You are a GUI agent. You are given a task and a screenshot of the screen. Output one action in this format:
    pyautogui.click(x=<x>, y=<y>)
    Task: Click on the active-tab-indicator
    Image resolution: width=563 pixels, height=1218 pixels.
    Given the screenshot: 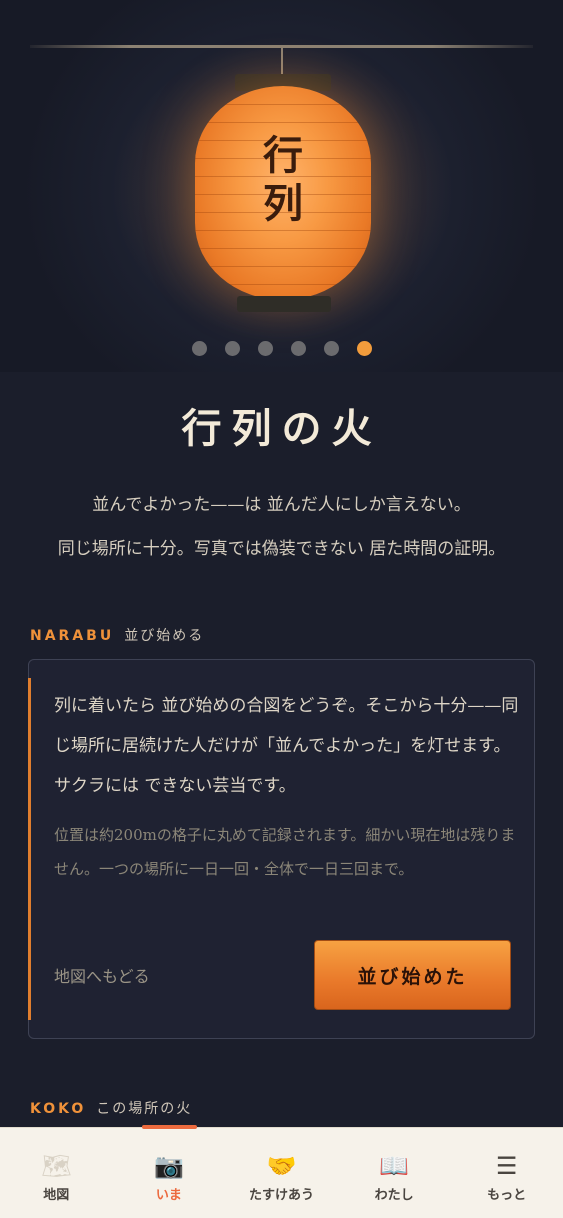 What is the action you would take?
    pyautogui.click(x=169, y=1127)
    